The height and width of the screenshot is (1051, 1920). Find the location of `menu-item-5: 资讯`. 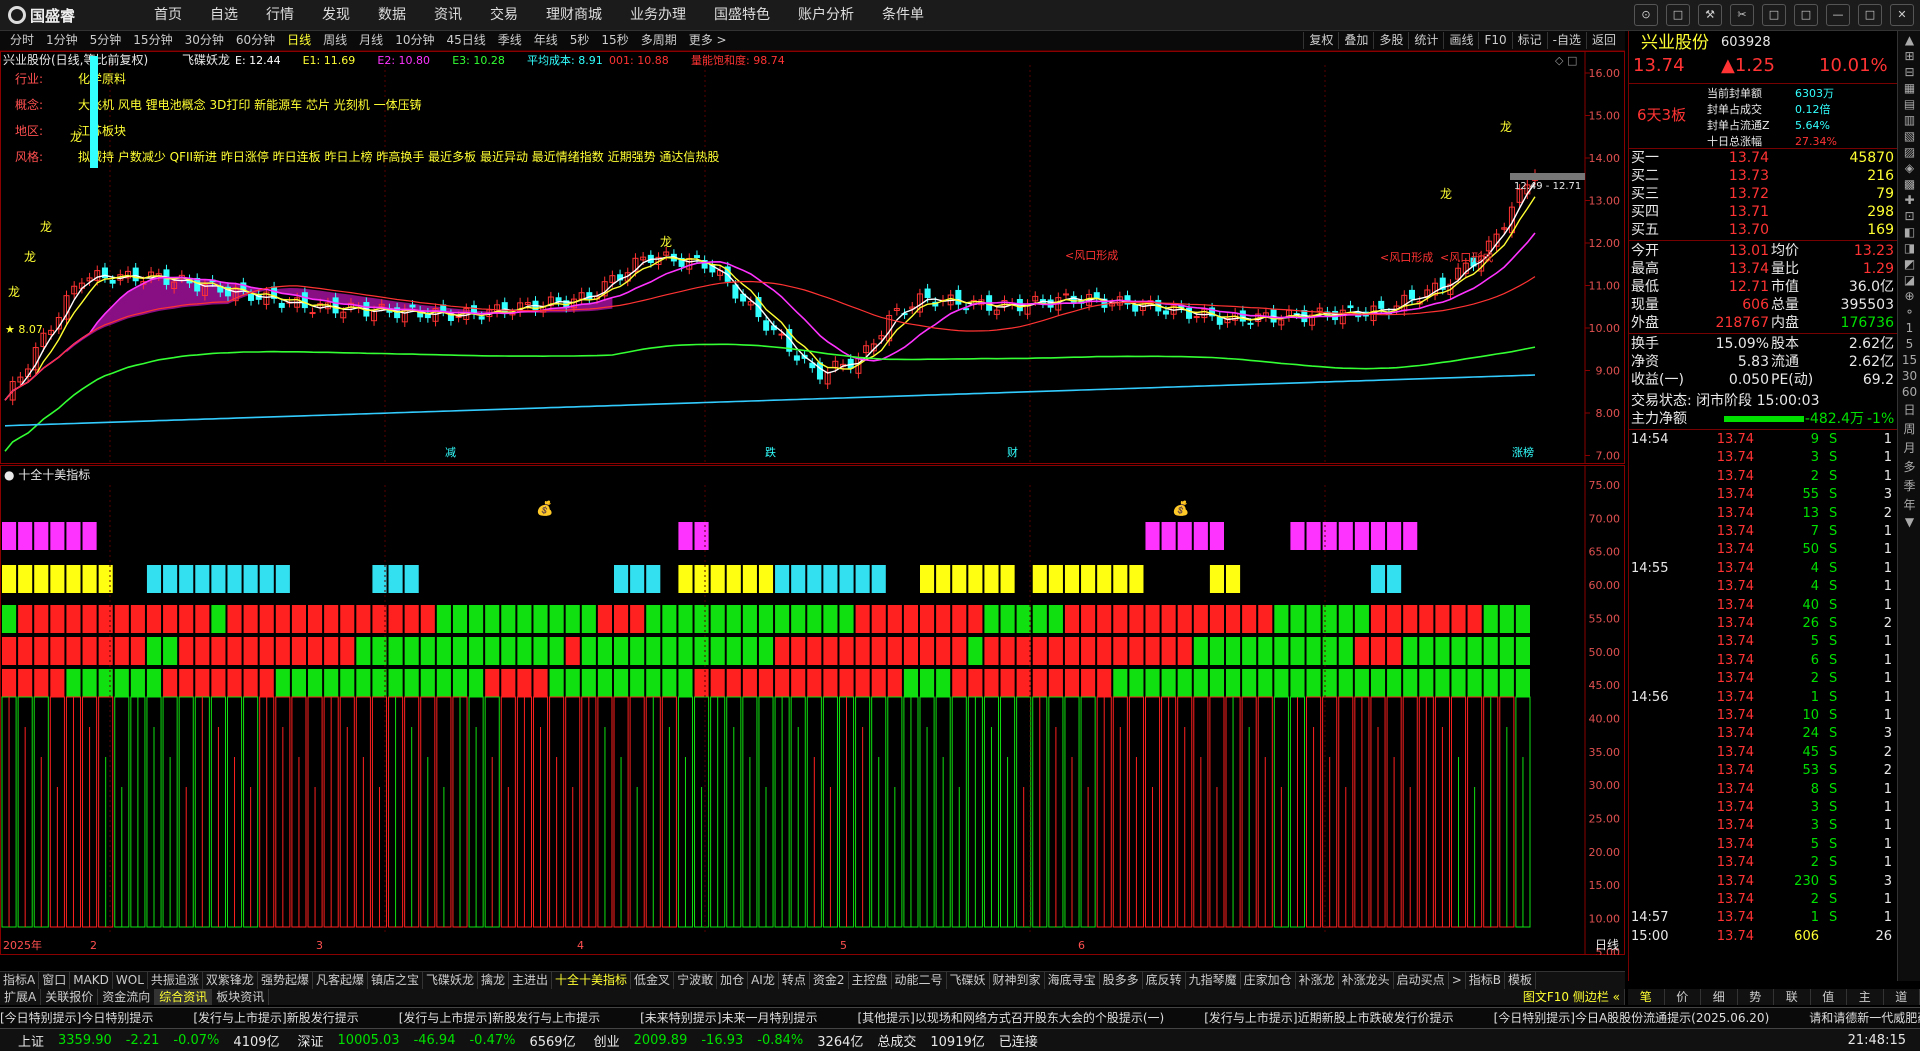

menu-item-5: 资讯 is located at coordinates (448, 15).